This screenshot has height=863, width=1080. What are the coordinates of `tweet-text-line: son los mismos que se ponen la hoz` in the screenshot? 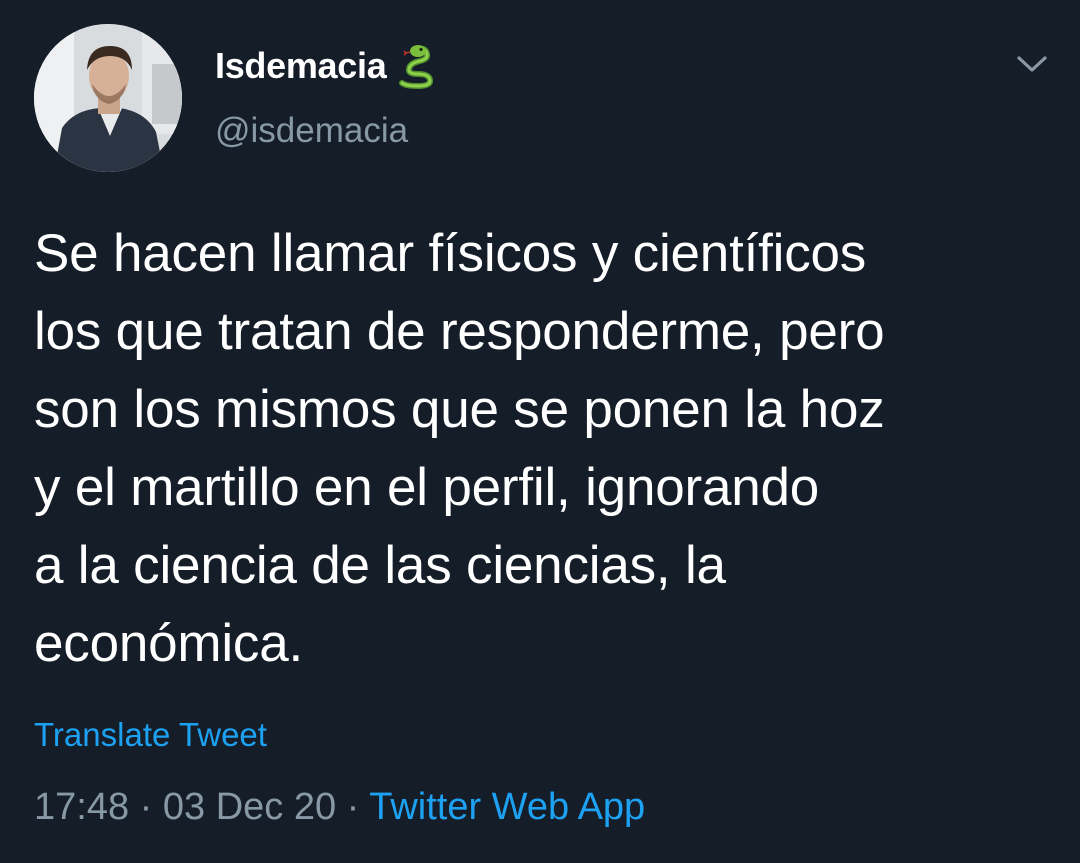 It's located at (459, 409).